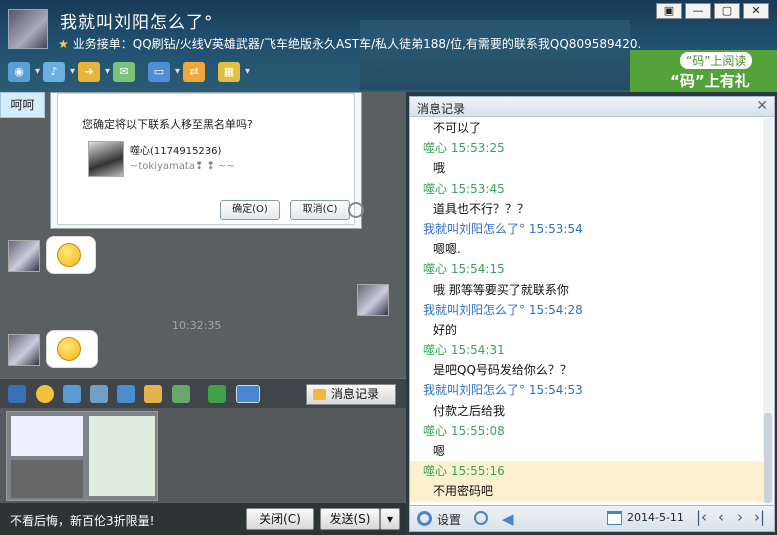 This screenshot has width=777, height=535. Describe the element at coordinates (153, 394) in the screenshot. I see `draw-icon` at that location.